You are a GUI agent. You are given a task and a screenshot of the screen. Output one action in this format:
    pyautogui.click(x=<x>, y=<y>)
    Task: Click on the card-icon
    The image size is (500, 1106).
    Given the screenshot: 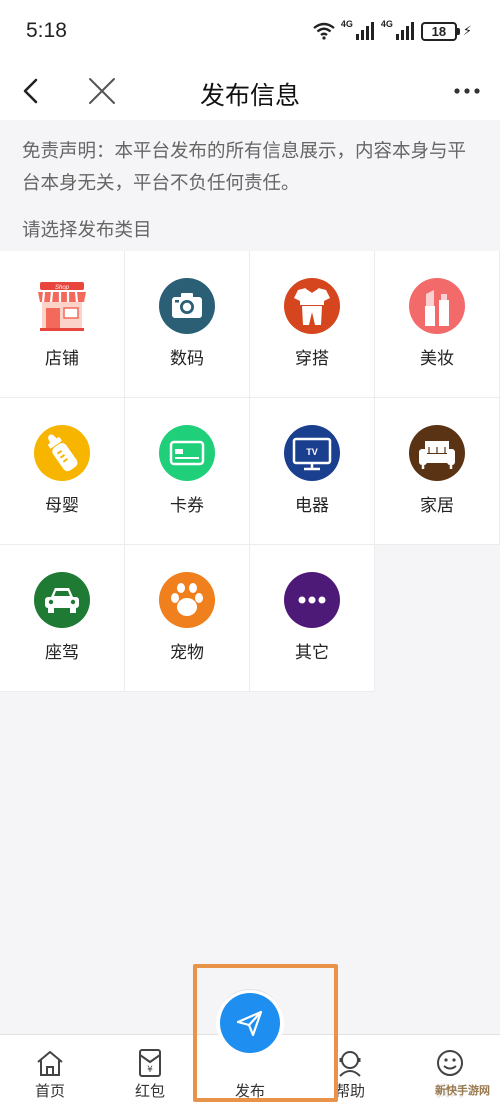 What is the action you would take?
    pyautogui.click(x=187, y=453)
    